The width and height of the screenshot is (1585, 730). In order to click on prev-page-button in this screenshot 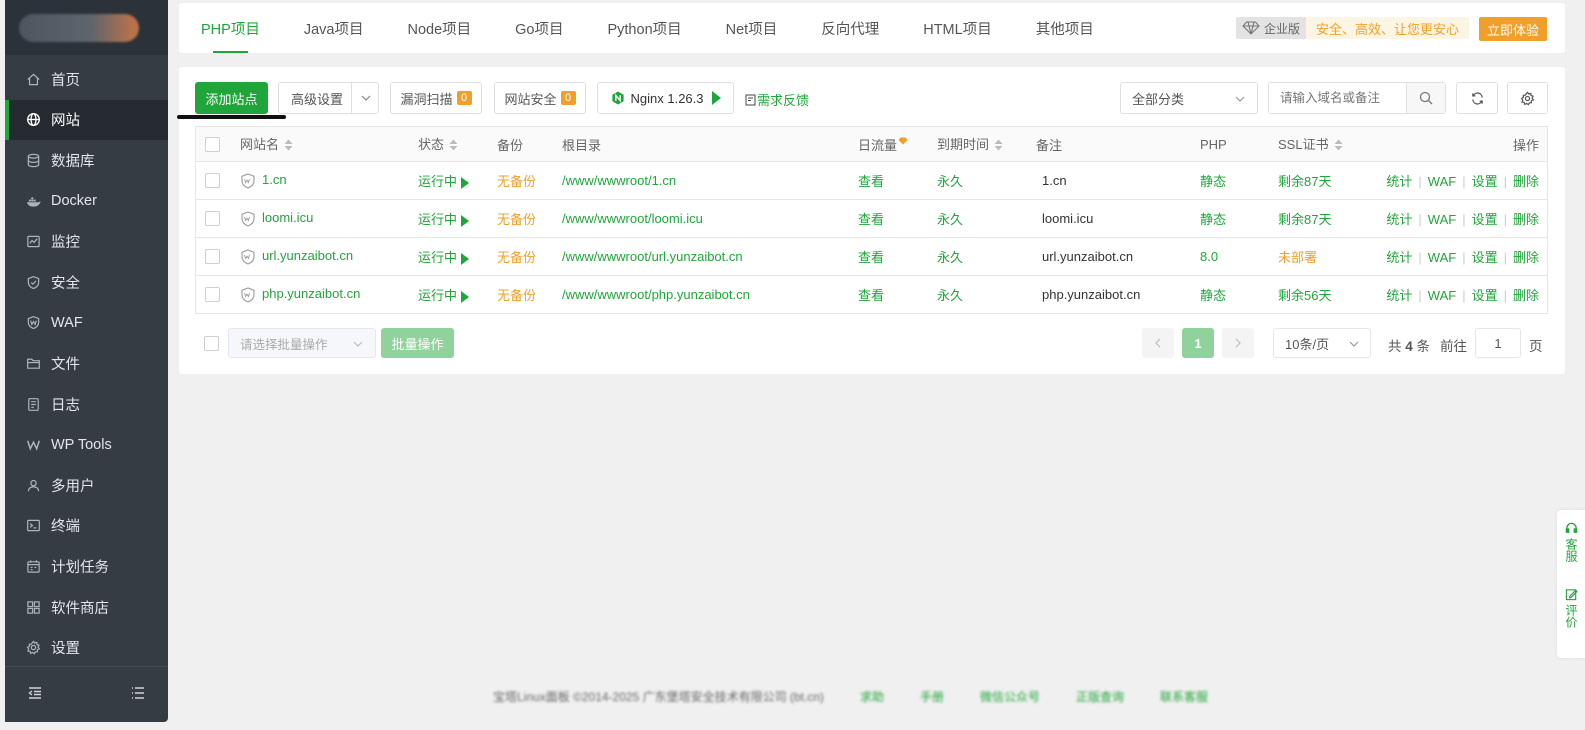, I will do `click(1158, 343)`.